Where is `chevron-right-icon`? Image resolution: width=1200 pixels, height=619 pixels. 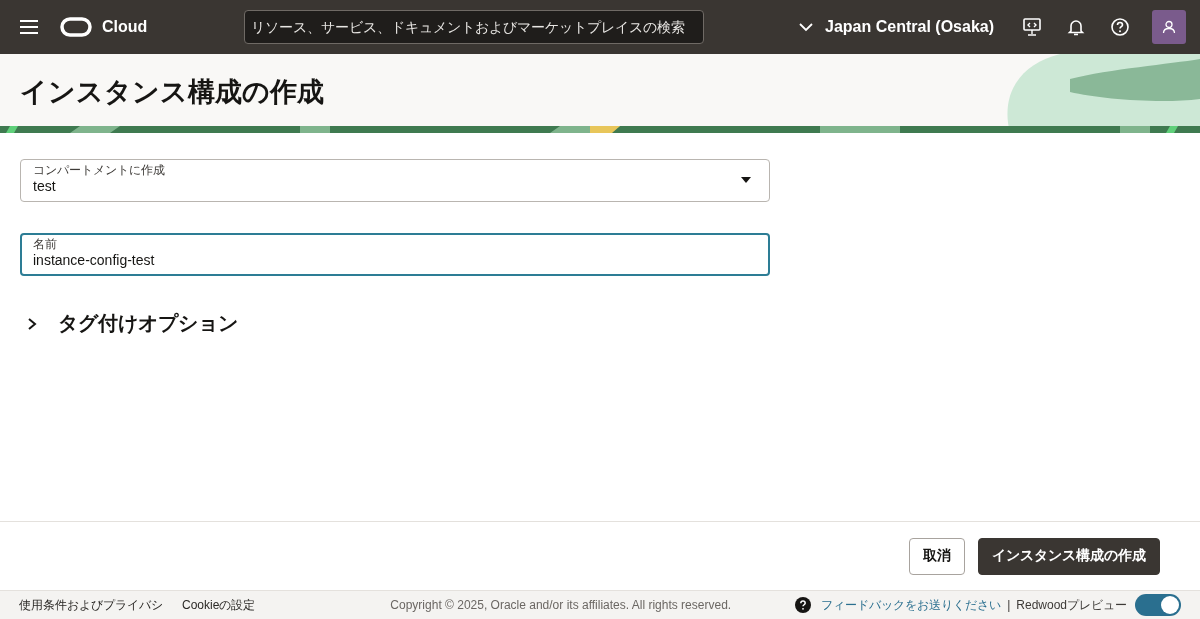
chevron-right-icon is located at coordinates (32, 323).